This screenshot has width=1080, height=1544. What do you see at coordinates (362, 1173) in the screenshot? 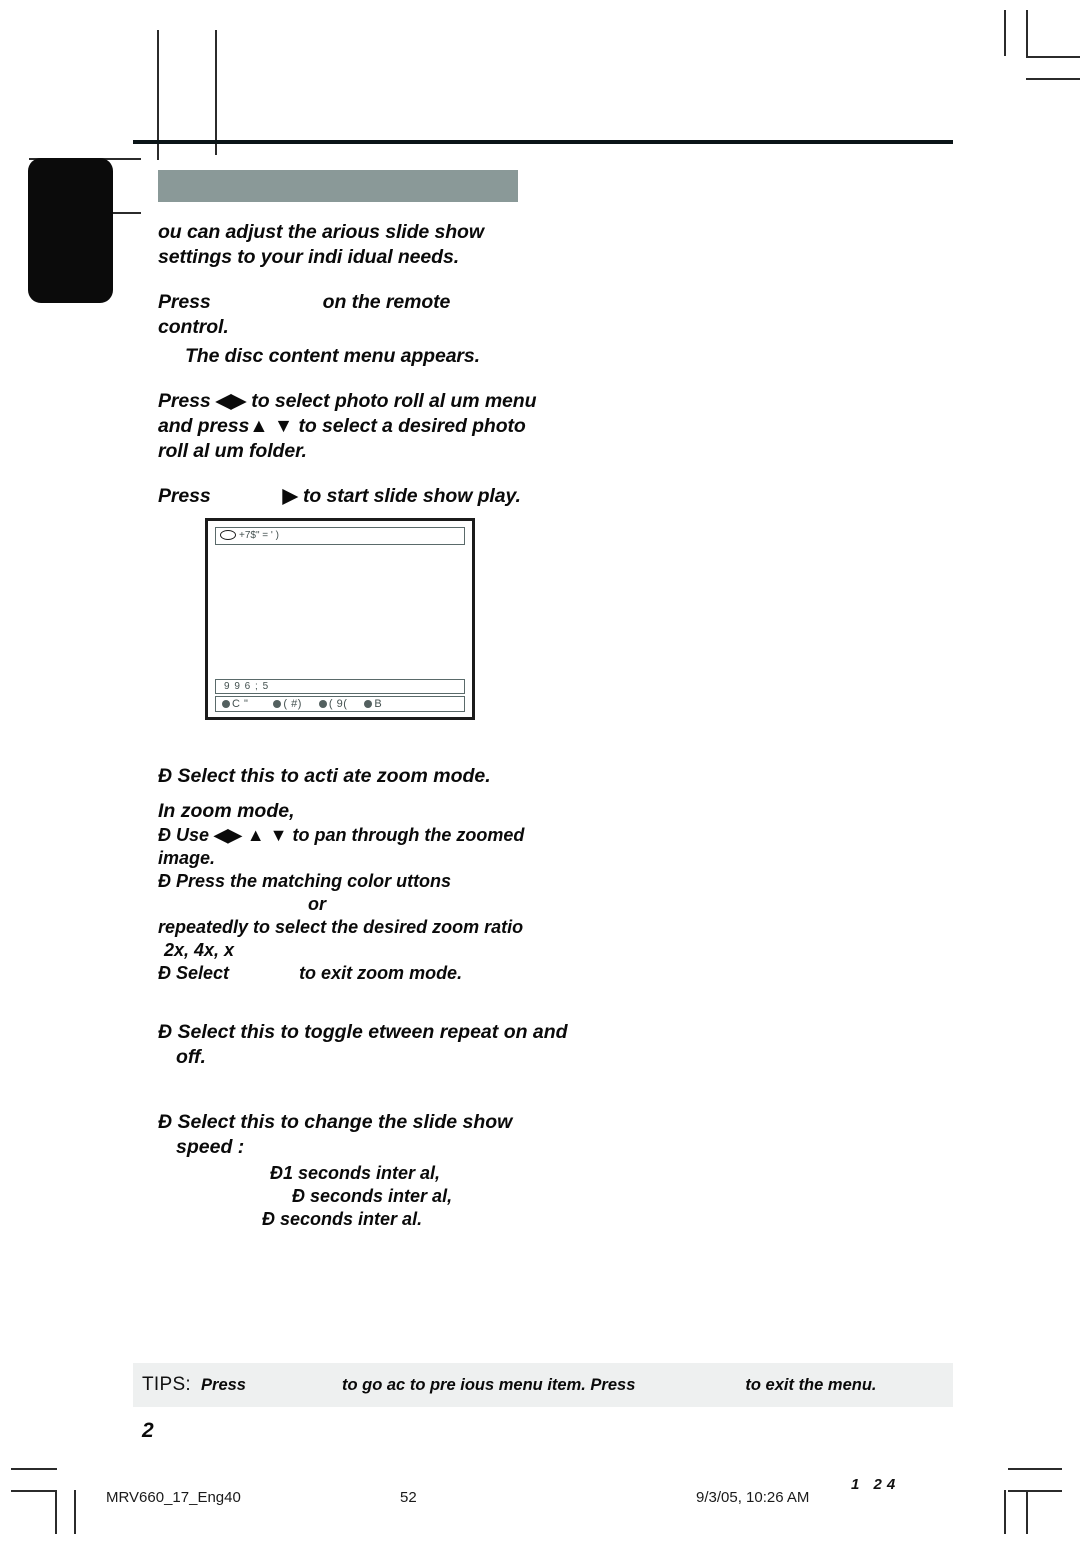
I see `speed-option-1-text: 1 seconds inter al,` at bounding box center [362, 1173].